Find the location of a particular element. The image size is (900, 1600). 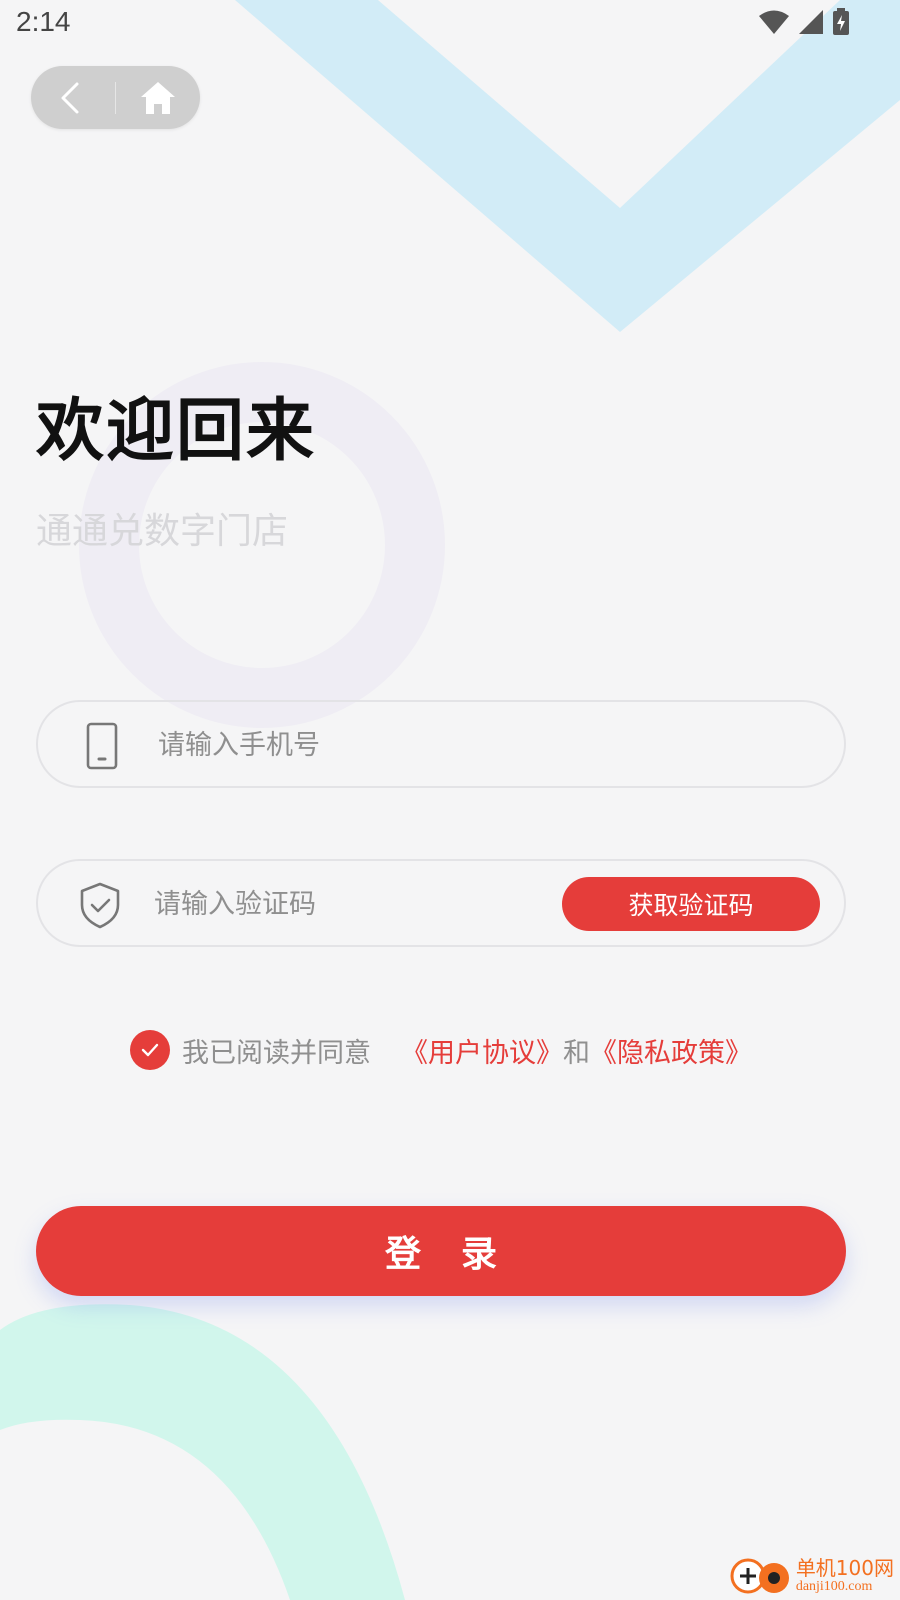

watermark-logo-icon is located at coordinates (759, 1576).